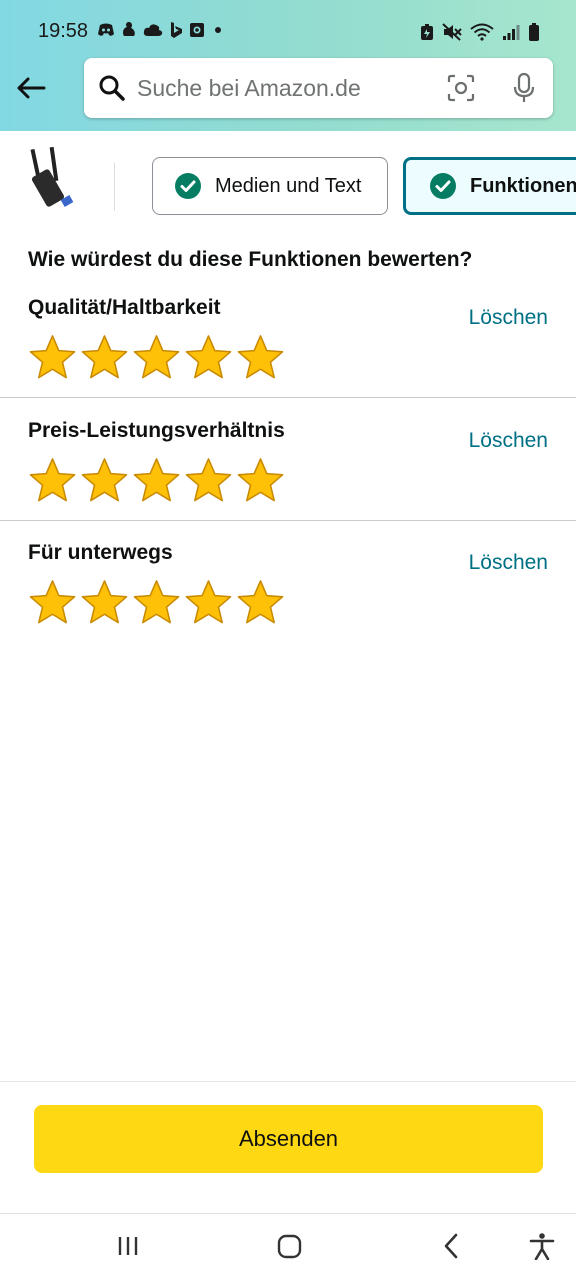 This screenshot has height=1281, width=576. Describe the element at coordinates (452, 34) in the screenshot. I see `mute-icon` at that location.